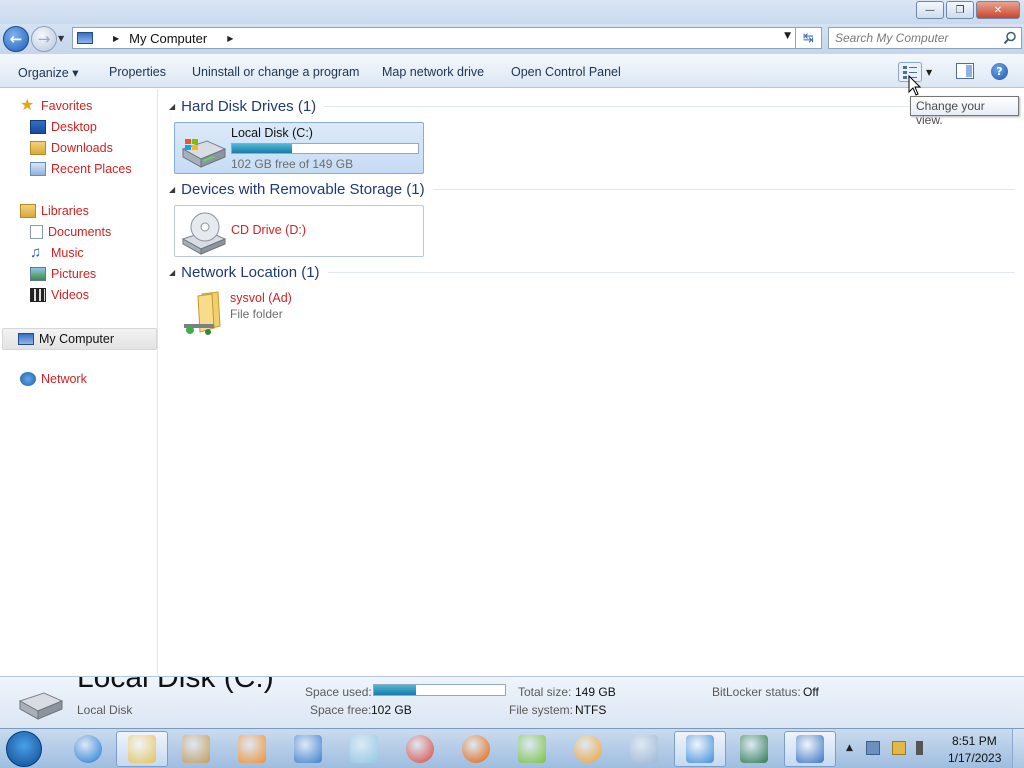  What do you see at coordinates (27, 105) in the screenshot?
I see `star-icon: ★` at bounding box center [27, 105].